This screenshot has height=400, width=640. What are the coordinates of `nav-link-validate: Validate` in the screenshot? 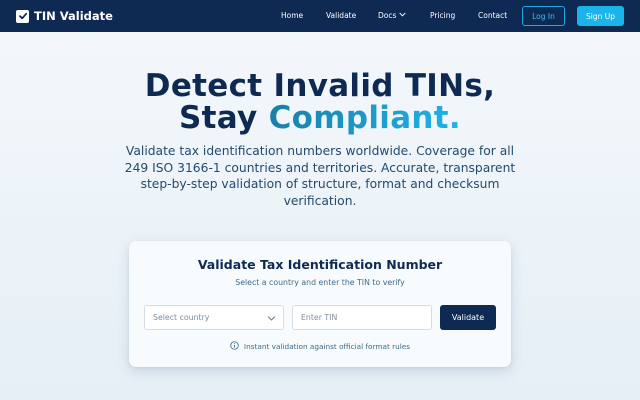 It's located at (341, 16).